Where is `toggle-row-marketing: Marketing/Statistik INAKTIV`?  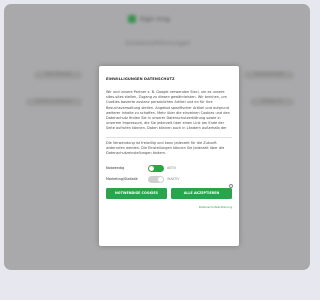 toggle-row-marketing: Marketing/Statistik INAKTIV is located at coordinates (169, 179).